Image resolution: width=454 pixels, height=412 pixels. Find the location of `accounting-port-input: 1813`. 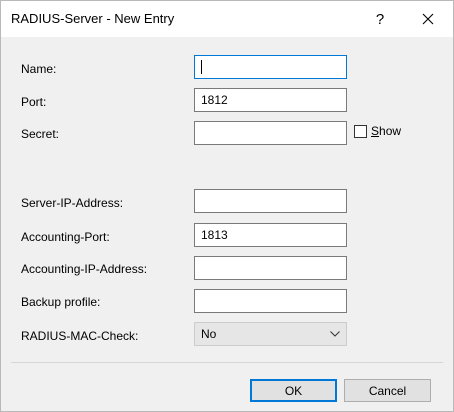

accounting-port-input: 1813 is located at coordinates (270, 235).